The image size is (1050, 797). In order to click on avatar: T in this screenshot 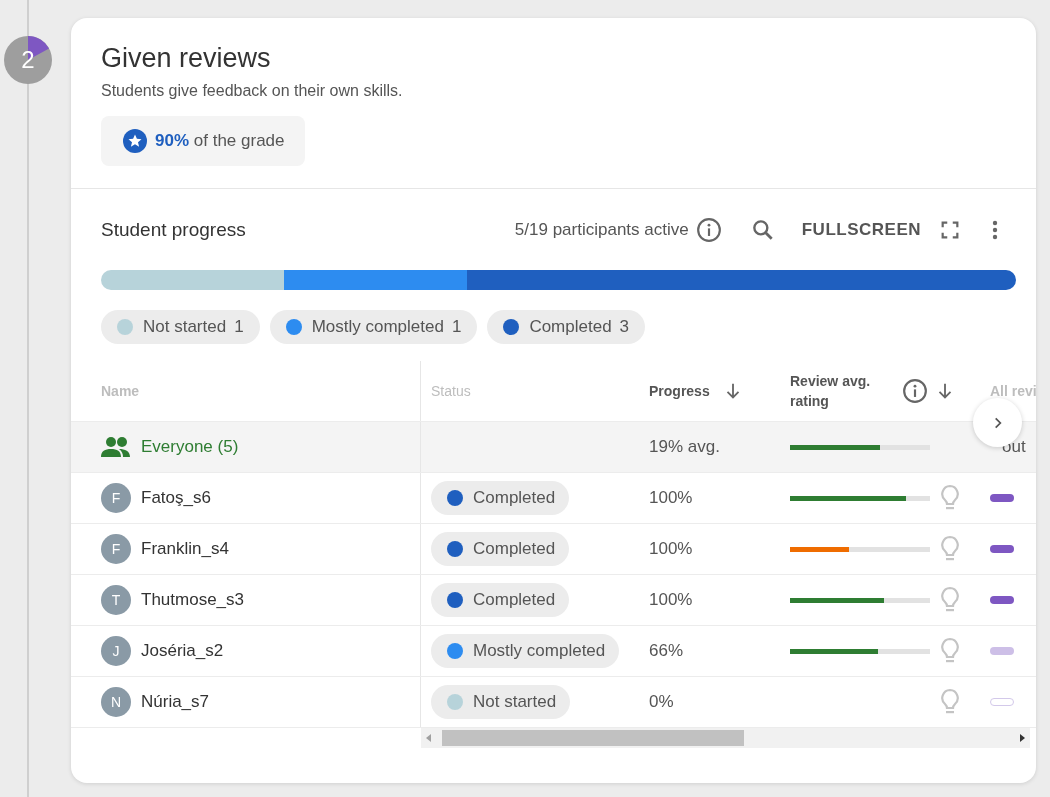, I will do `click(116, 600)`.